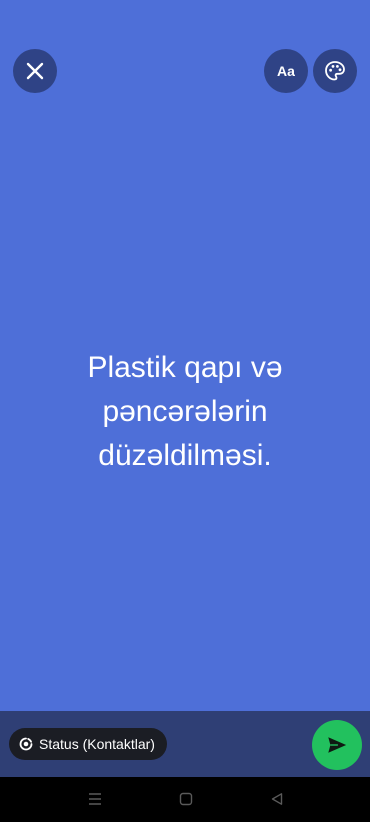 The height and width of the screenshot is (822, 370). Describe the element at coordinates (185, 744) in the screenshot. I see `composer-bar: Status (Kontaktlar)` at that location.